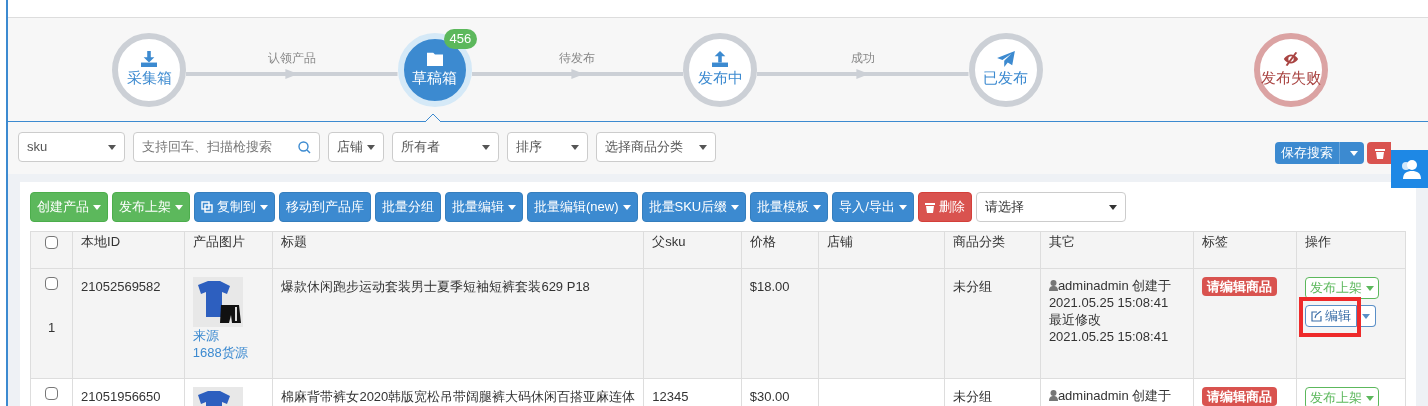  Describe the element at coordinates (207, 207) in the screenshot. I see `copy-icon` at that location.